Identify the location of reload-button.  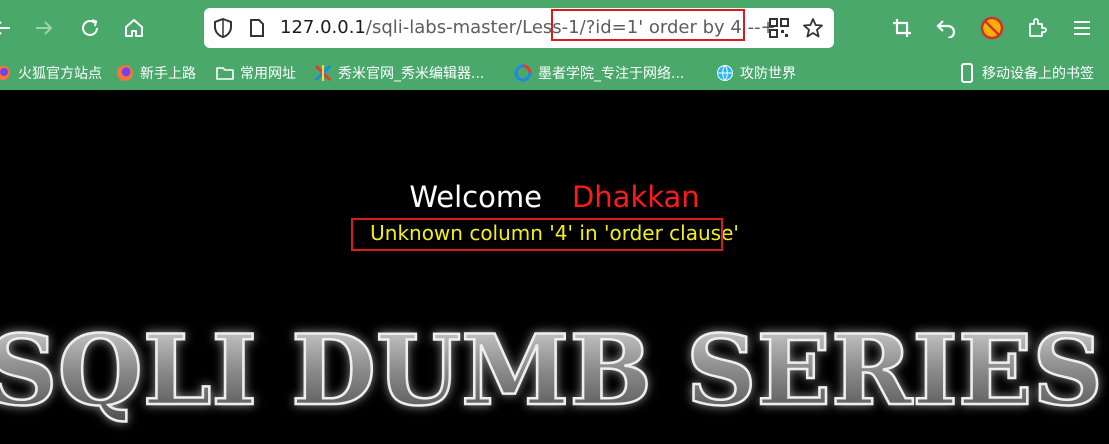
(90, 28).